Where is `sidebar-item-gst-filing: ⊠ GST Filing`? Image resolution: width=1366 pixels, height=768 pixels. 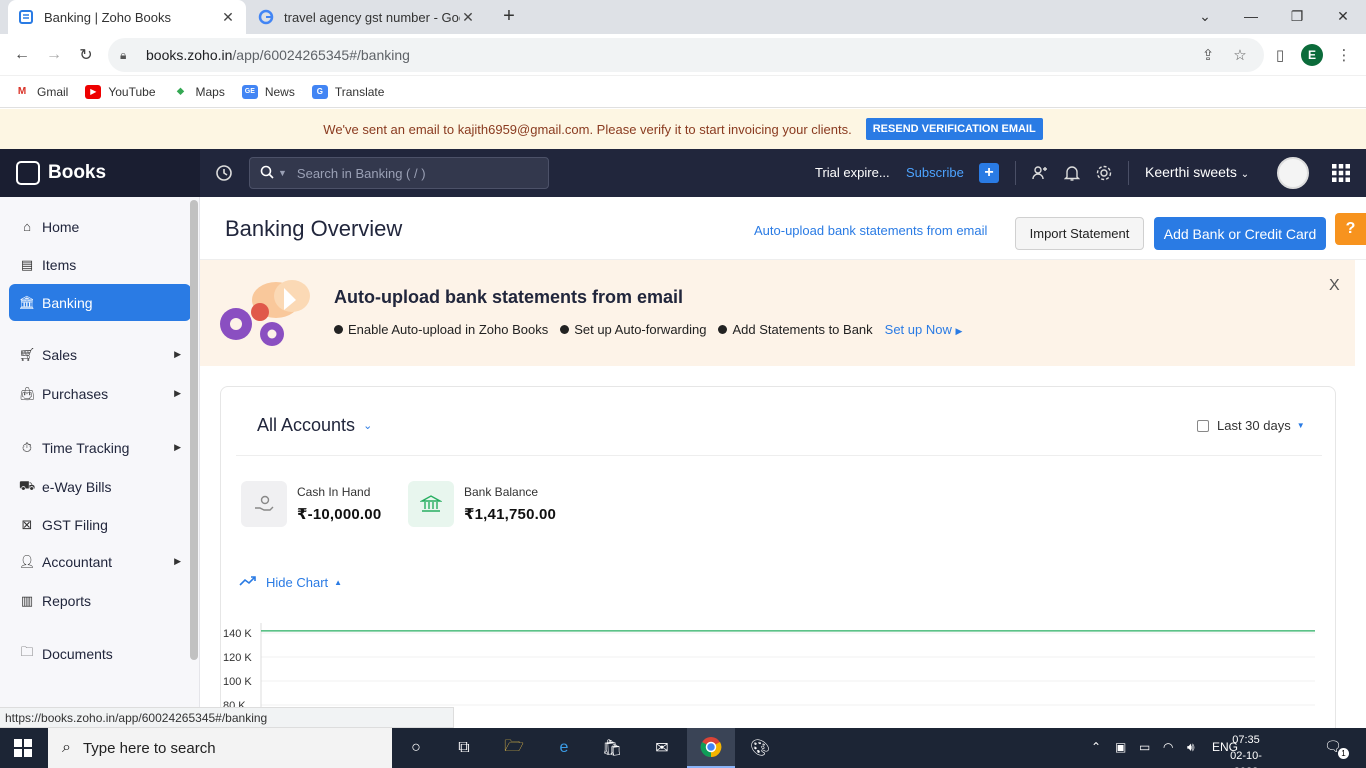 sidebar-item-gst-filing: ⊠ GST Filing is located at coordinates (100, 524).